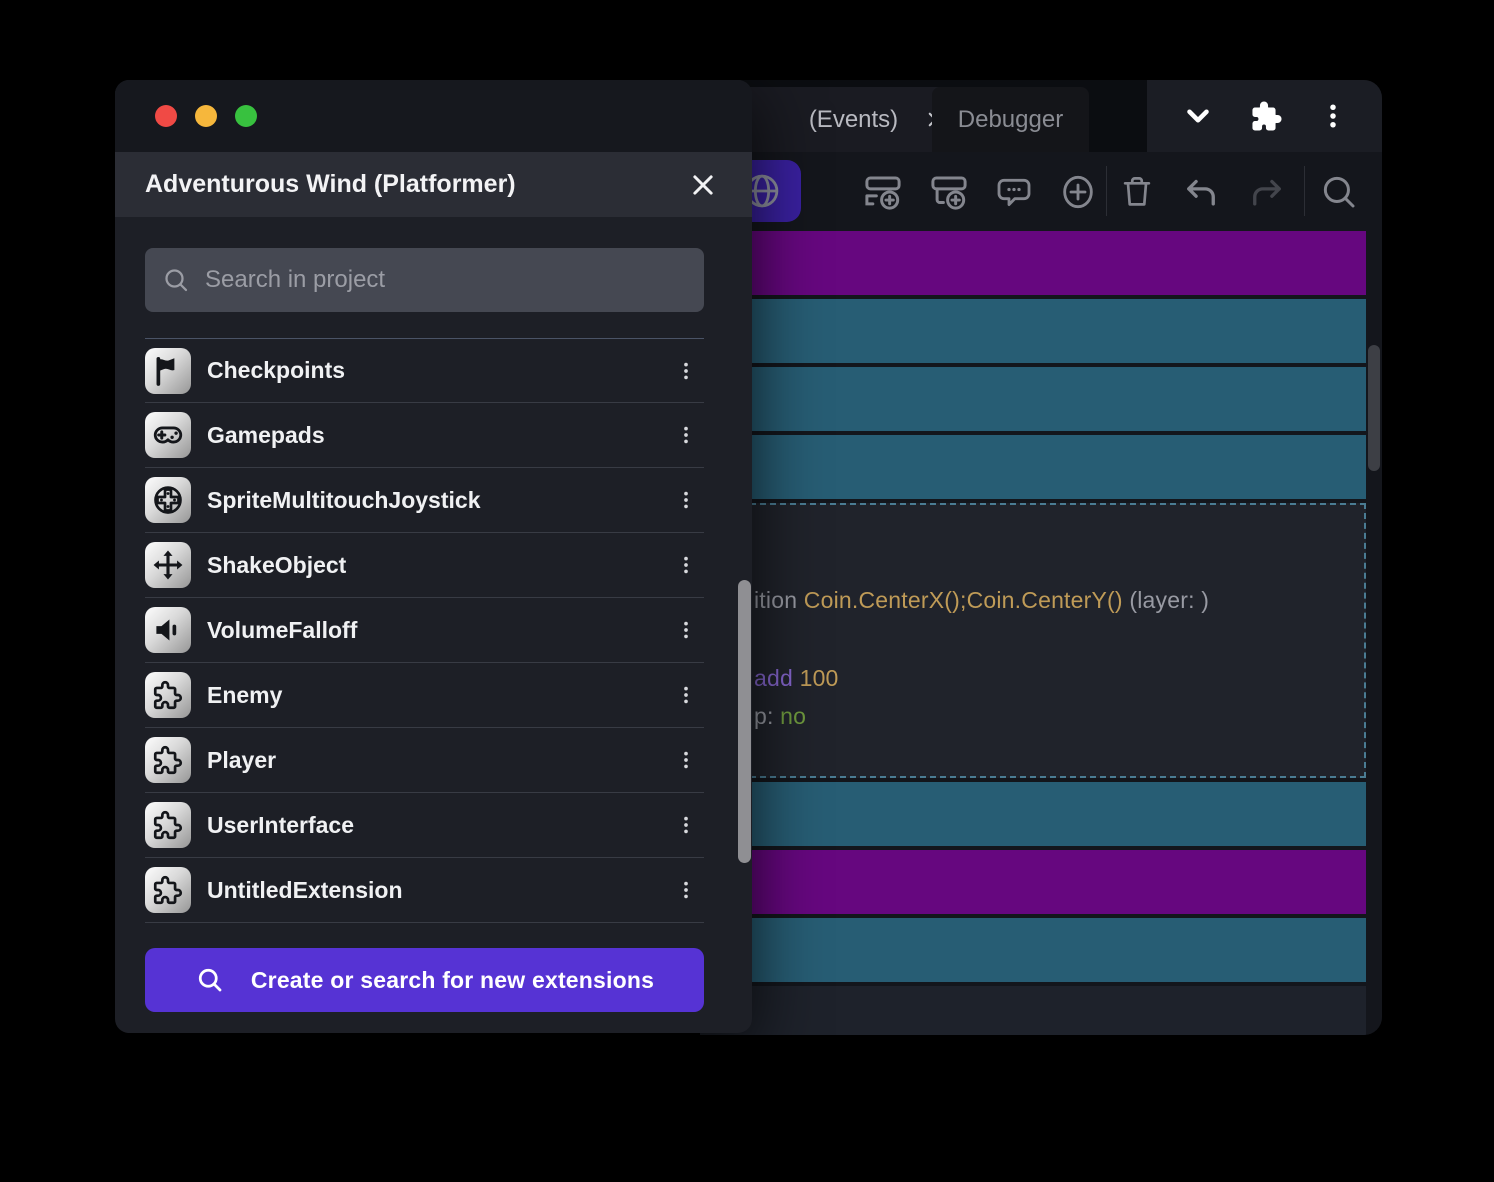  Describe the element at coordinates (282, 629) in the screenshot. I see `list-item-label: VolumeFalloff` at that location.